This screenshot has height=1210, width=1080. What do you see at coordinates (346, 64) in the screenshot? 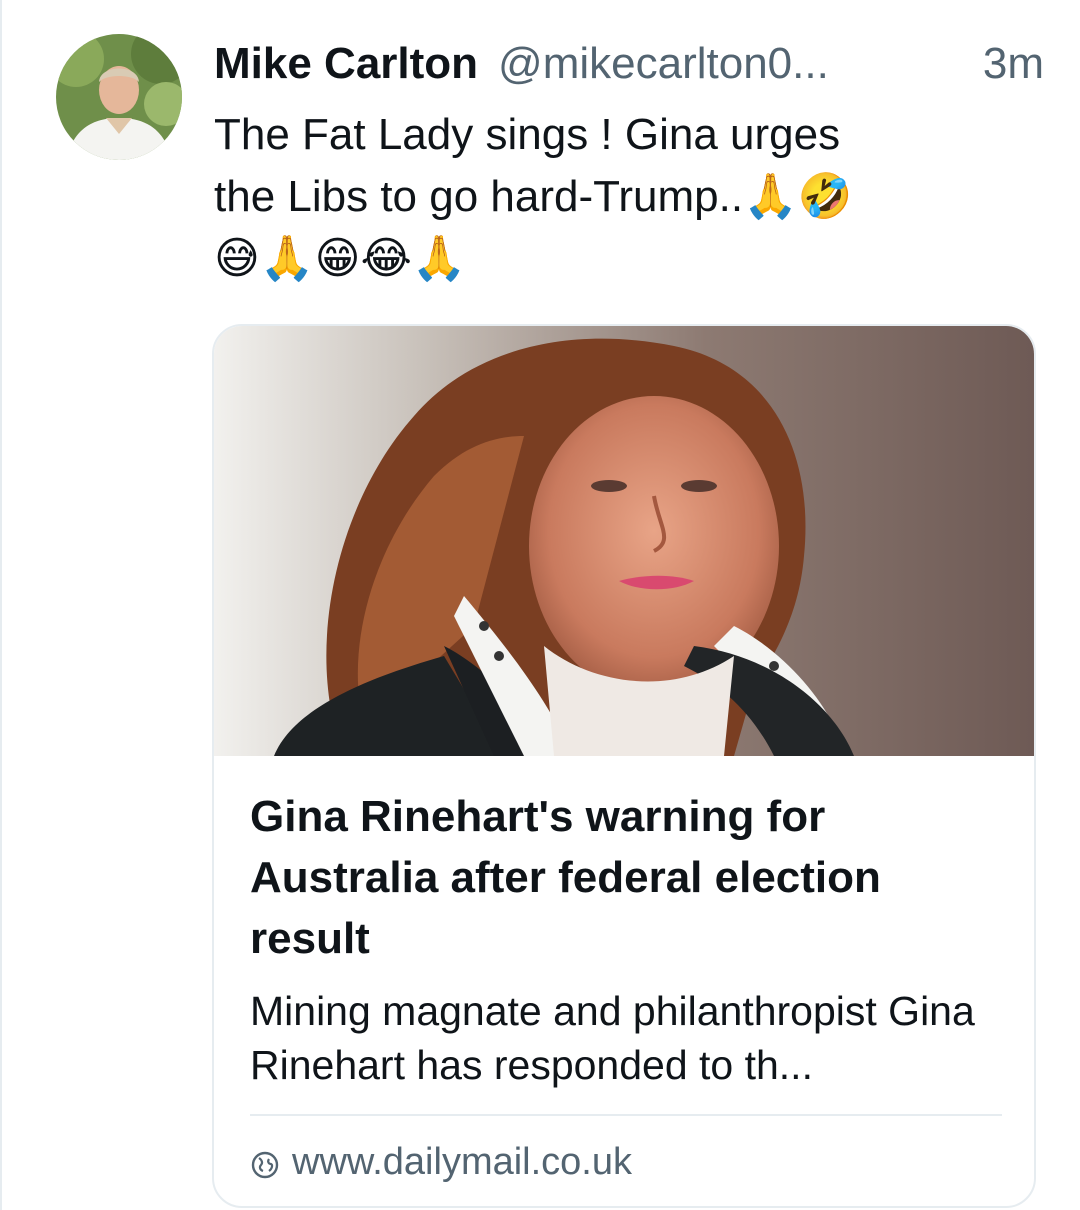
I see `author-display-name: Mike Carlton` at bounding box center [346, 64].